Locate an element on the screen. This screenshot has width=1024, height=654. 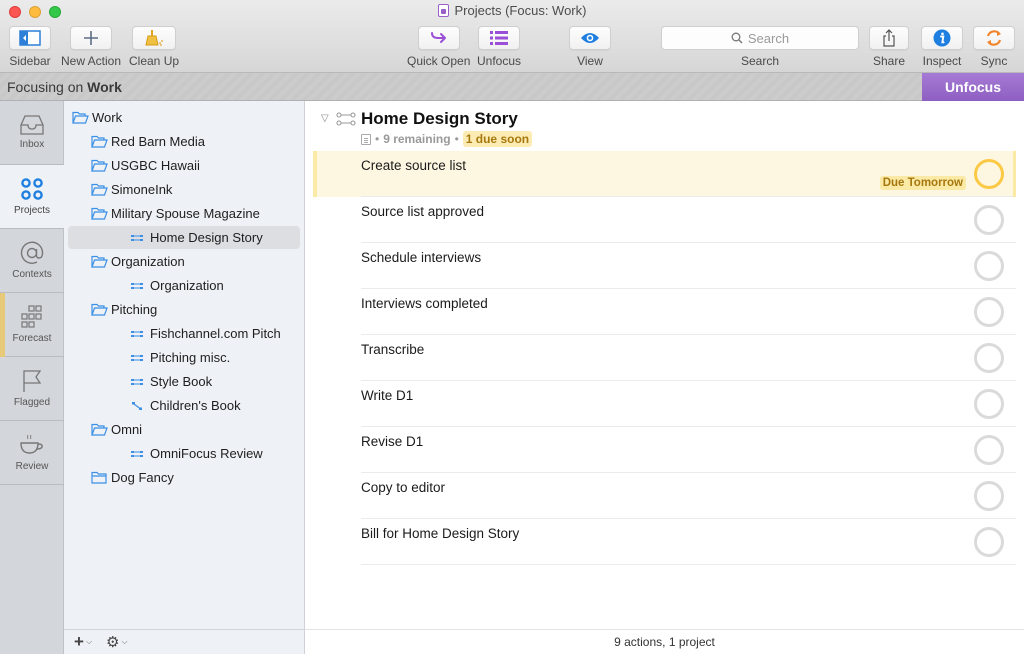
plus-icon is located at coordinates (91, 38).